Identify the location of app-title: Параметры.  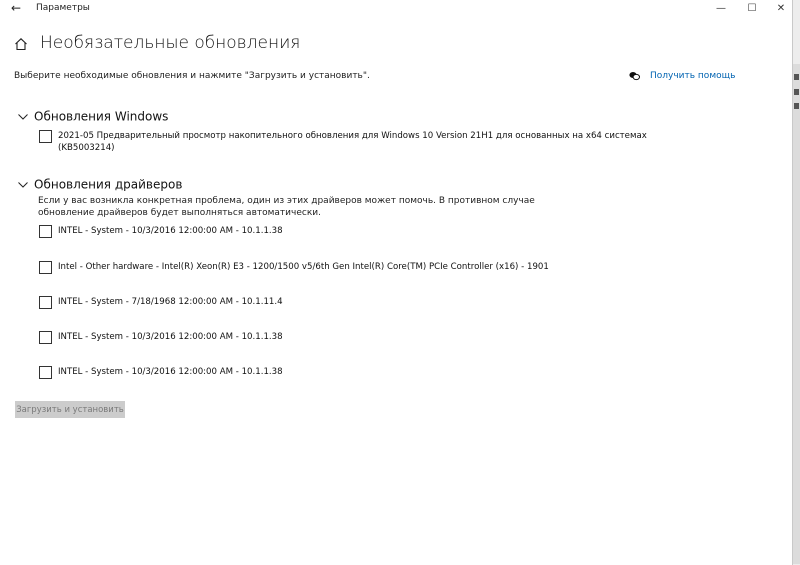
(63, 8).